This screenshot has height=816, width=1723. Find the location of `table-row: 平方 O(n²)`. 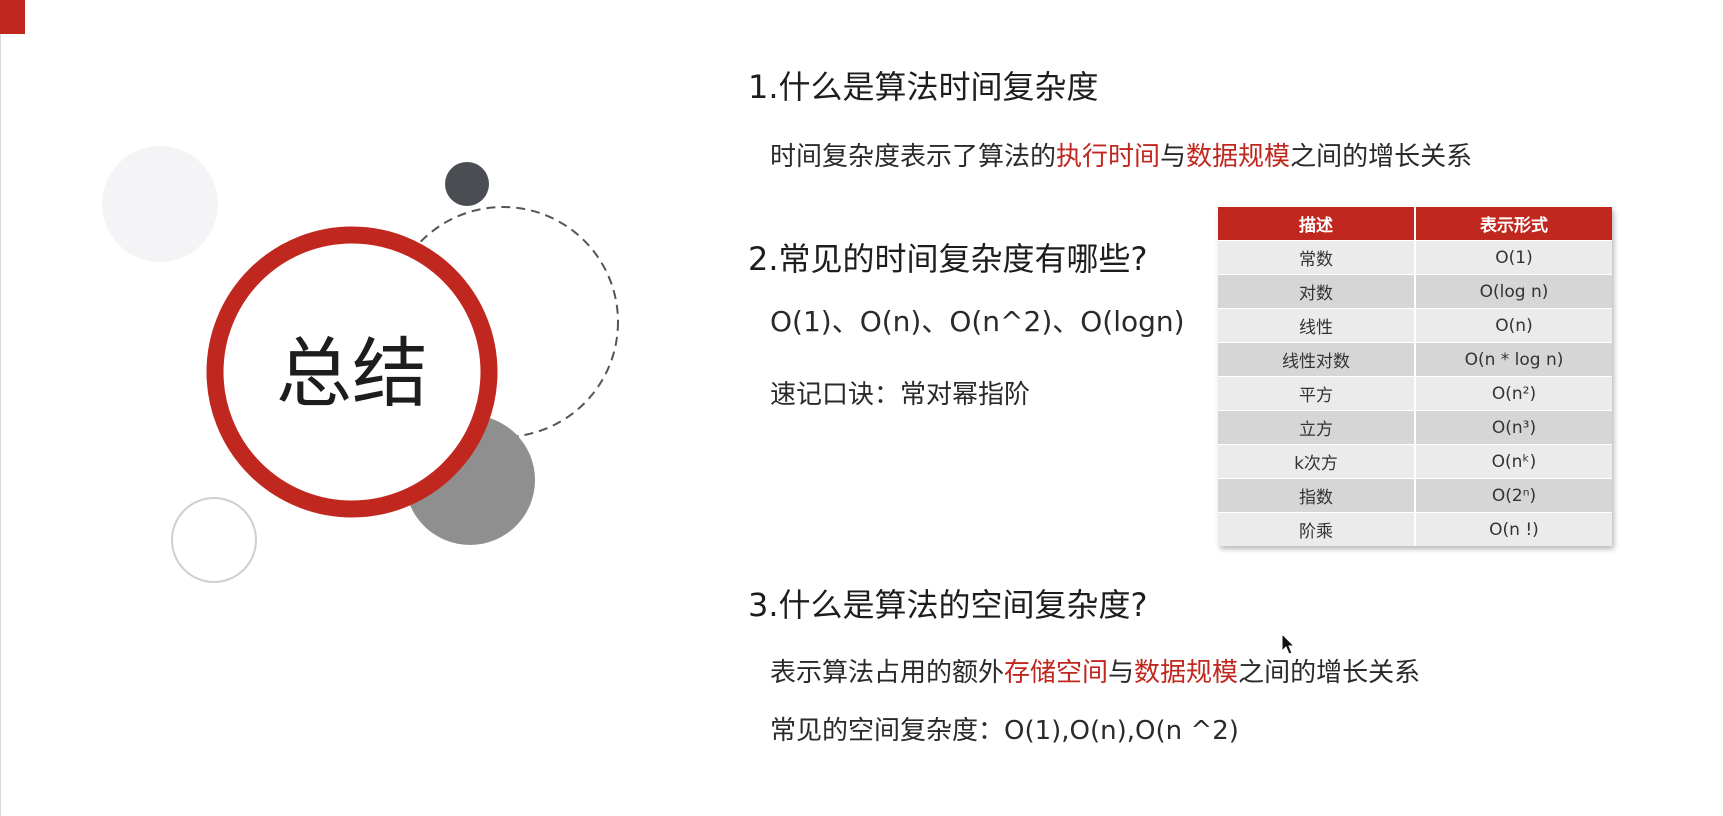

table-row: 平方 O(n²) is located at coordinates (1415, 393).